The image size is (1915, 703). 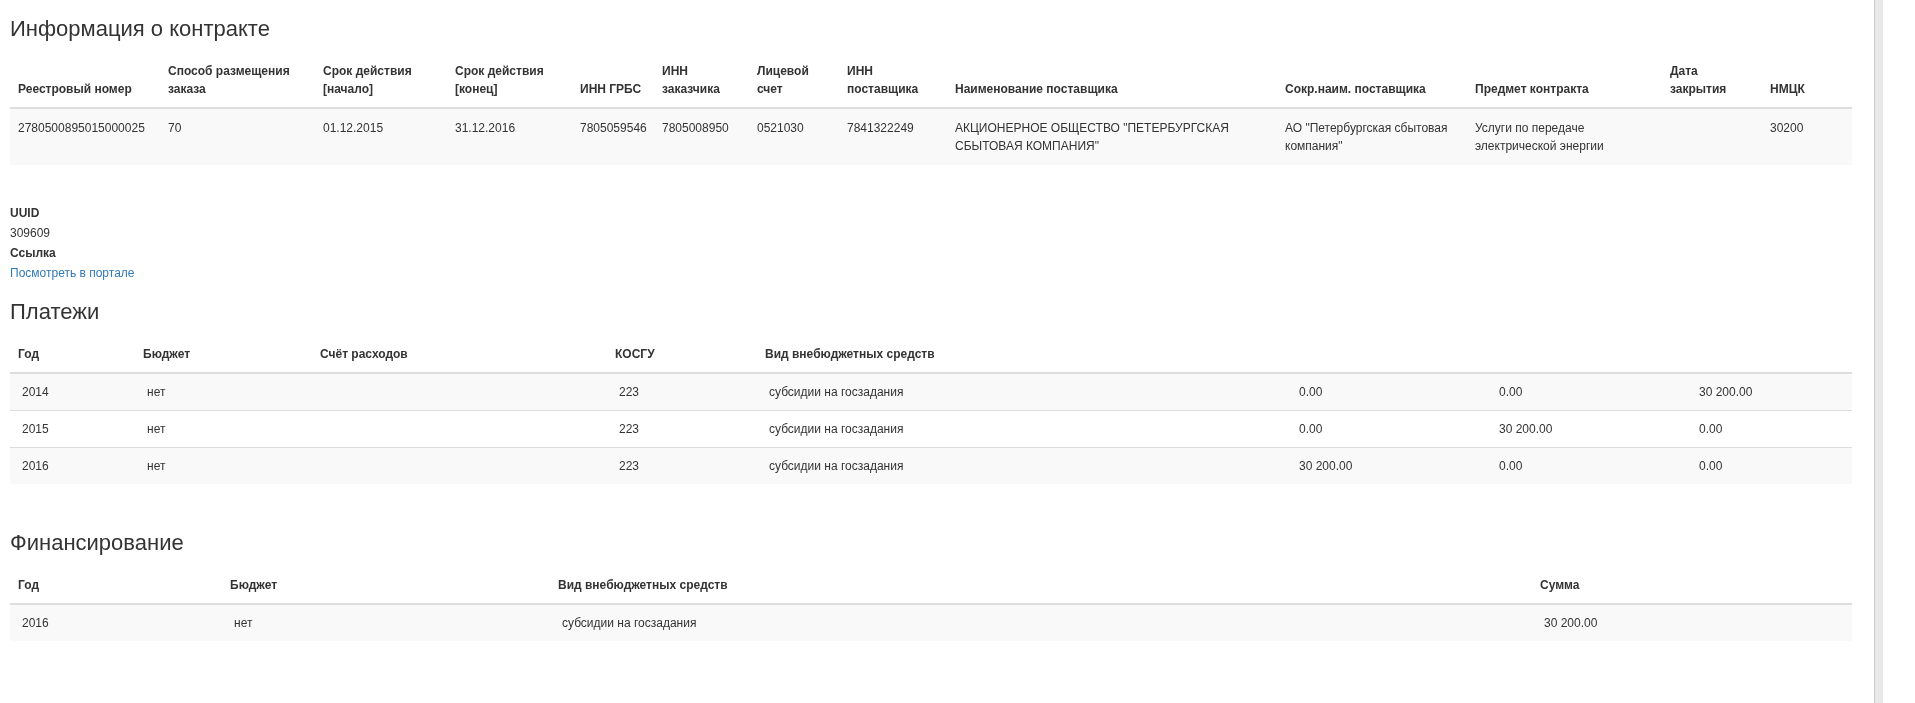 I want to click on column-header: НМЦК, so click(x=1787, y=89).